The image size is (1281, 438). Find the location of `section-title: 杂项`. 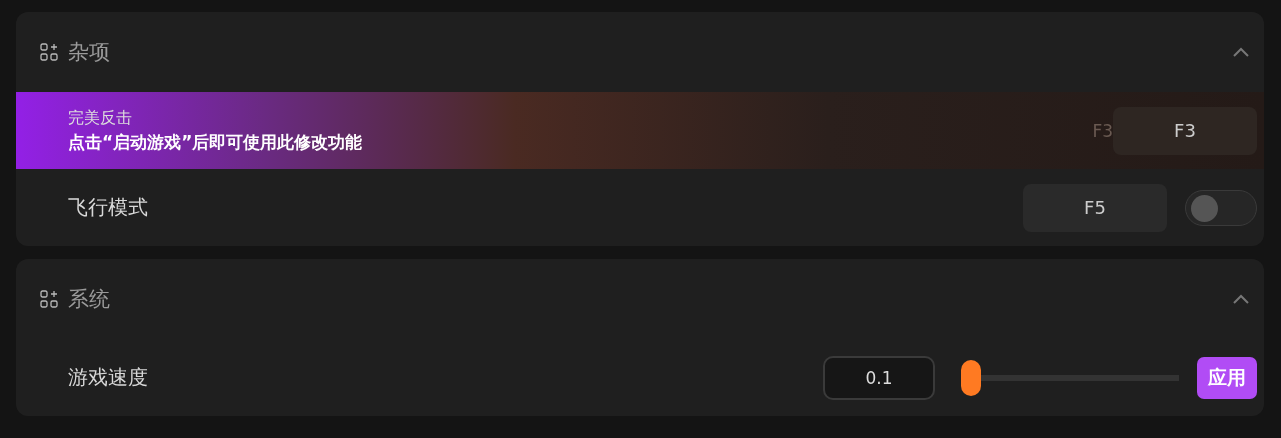

section-title: 杂项 is located at coordinates (89, 52).